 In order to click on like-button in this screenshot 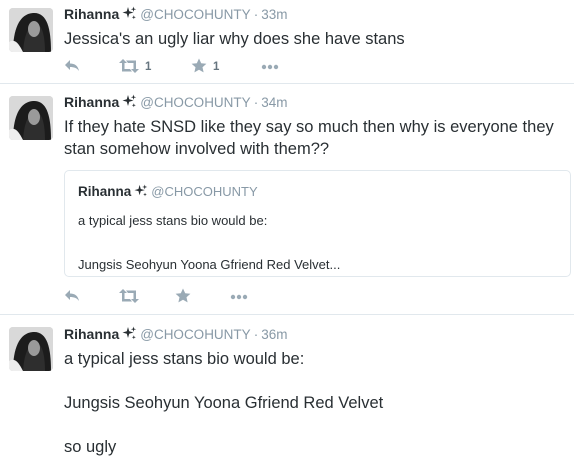, I will do `click(183, 297)`.